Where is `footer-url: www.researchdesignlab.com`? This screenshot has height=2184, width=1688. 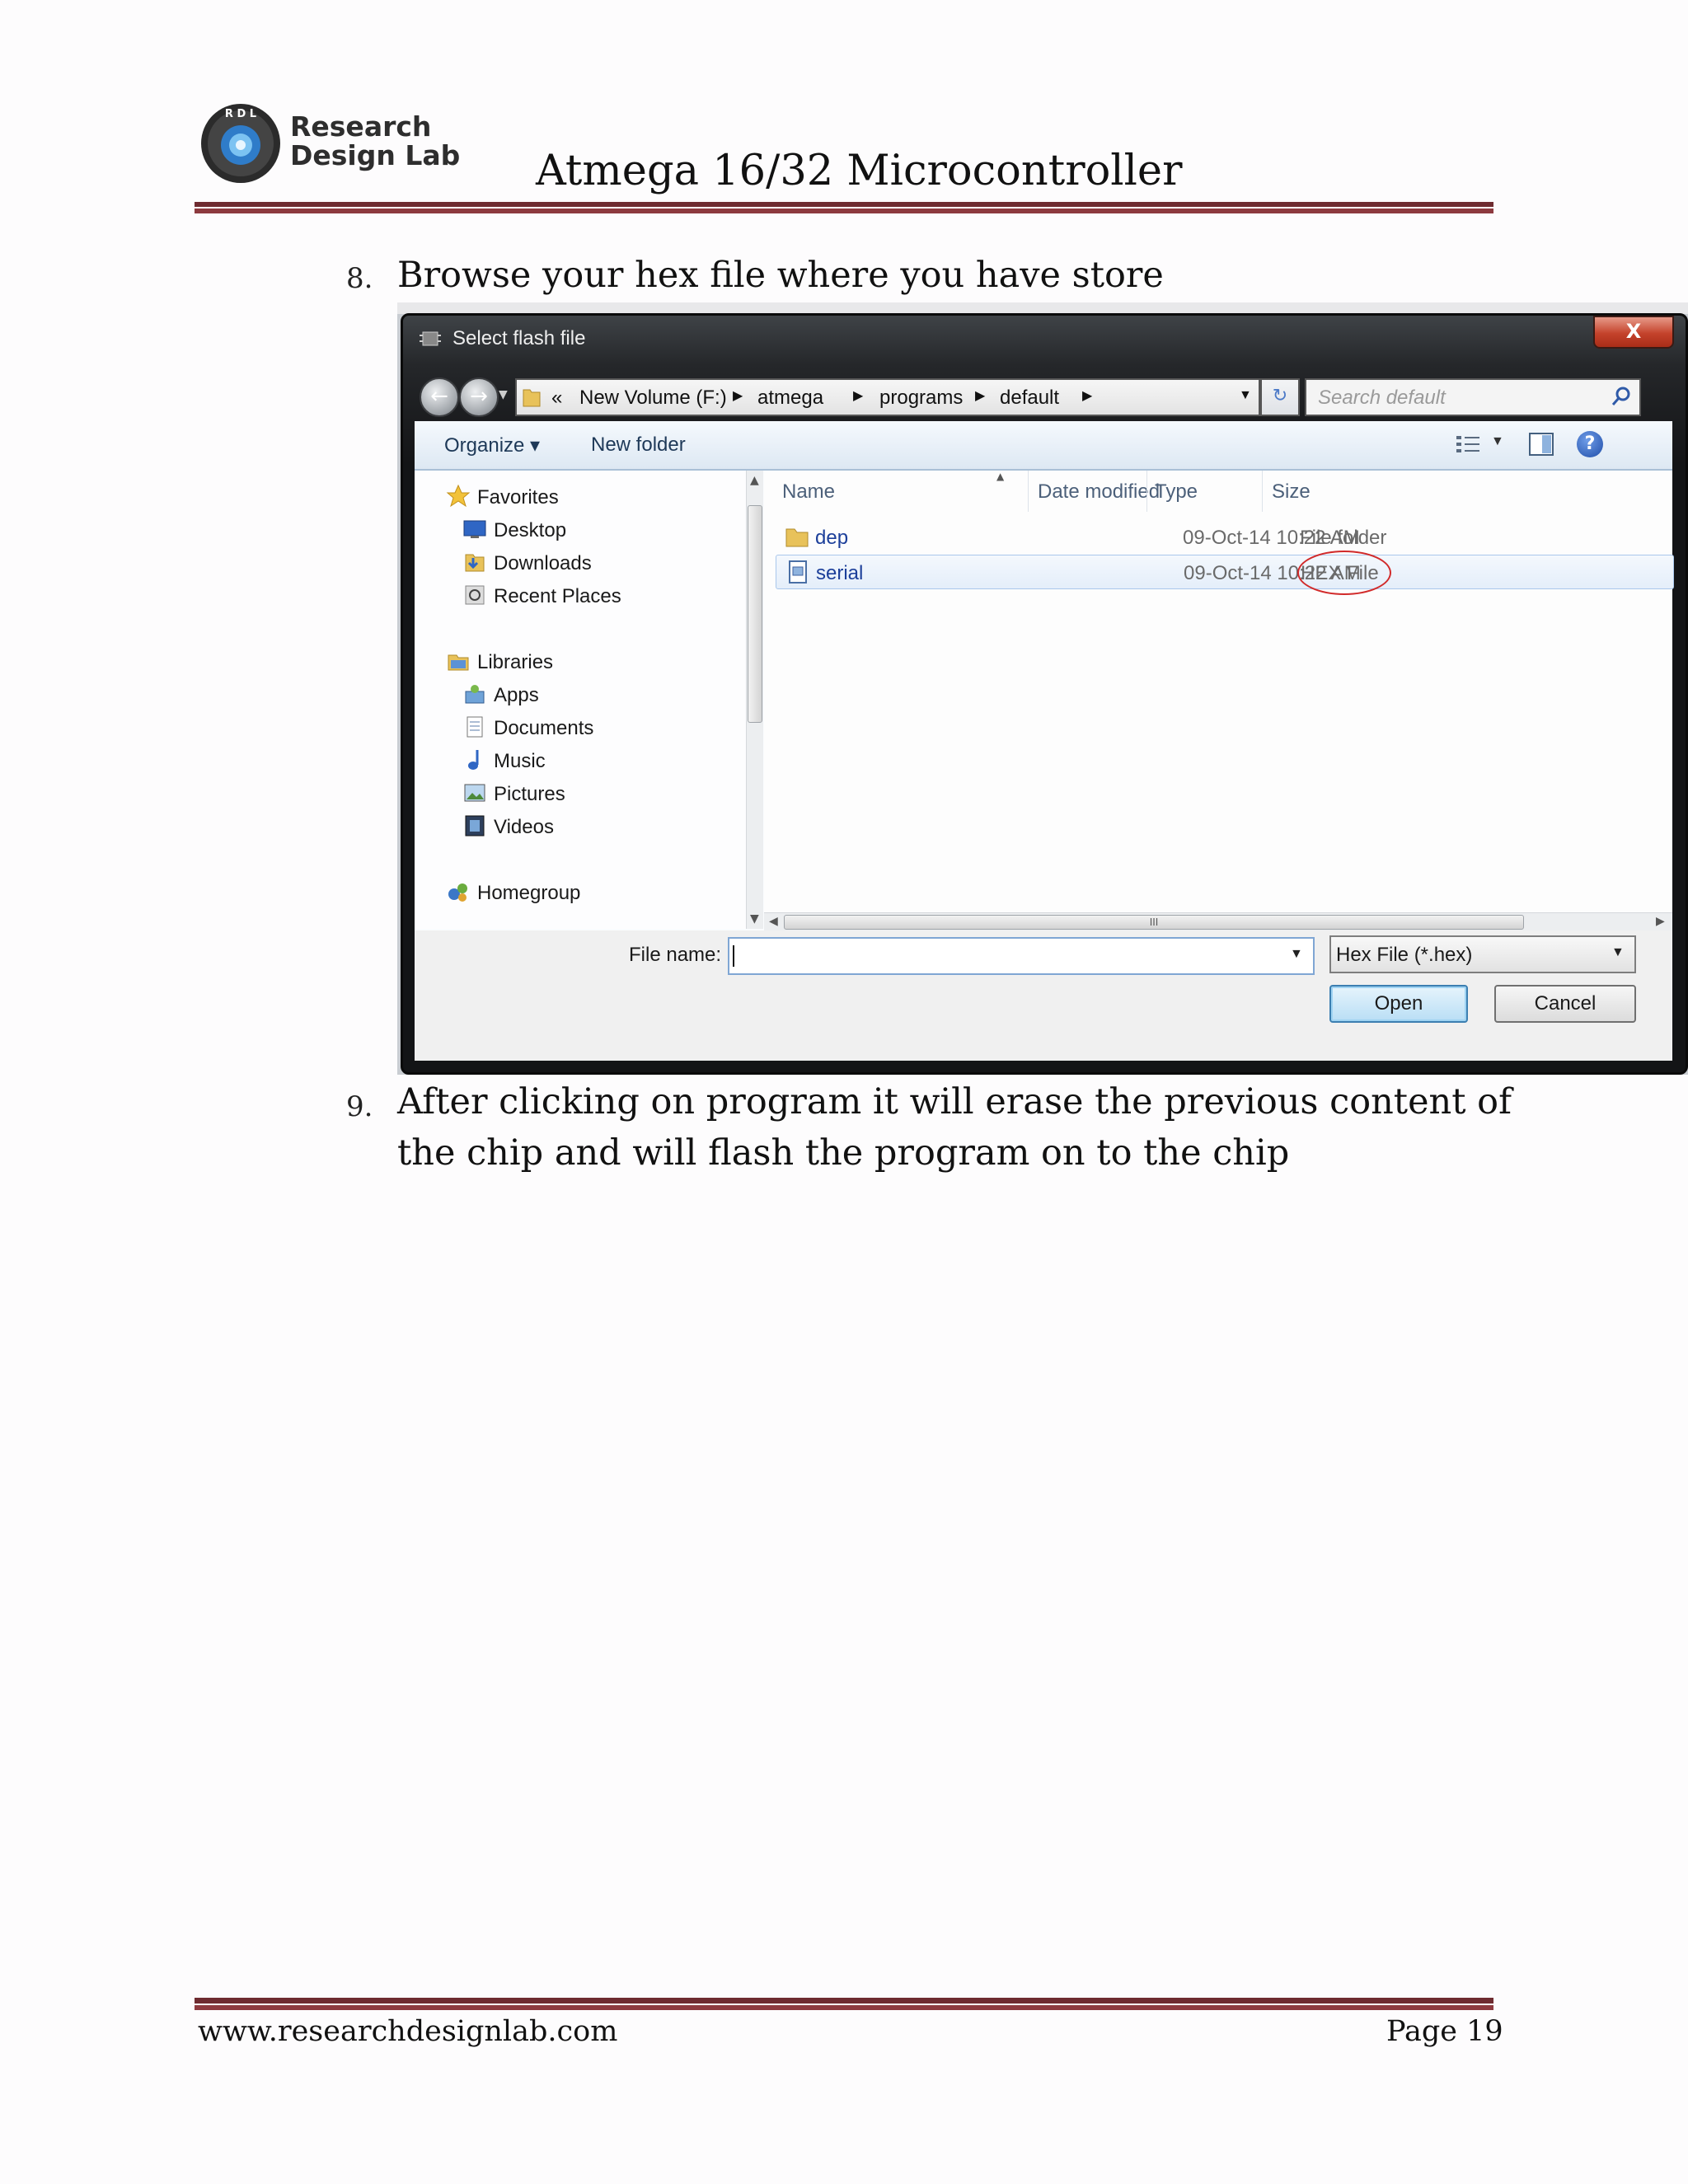
footer-url: www.researchdesignlab.com is located at coordinates (408, 2031).